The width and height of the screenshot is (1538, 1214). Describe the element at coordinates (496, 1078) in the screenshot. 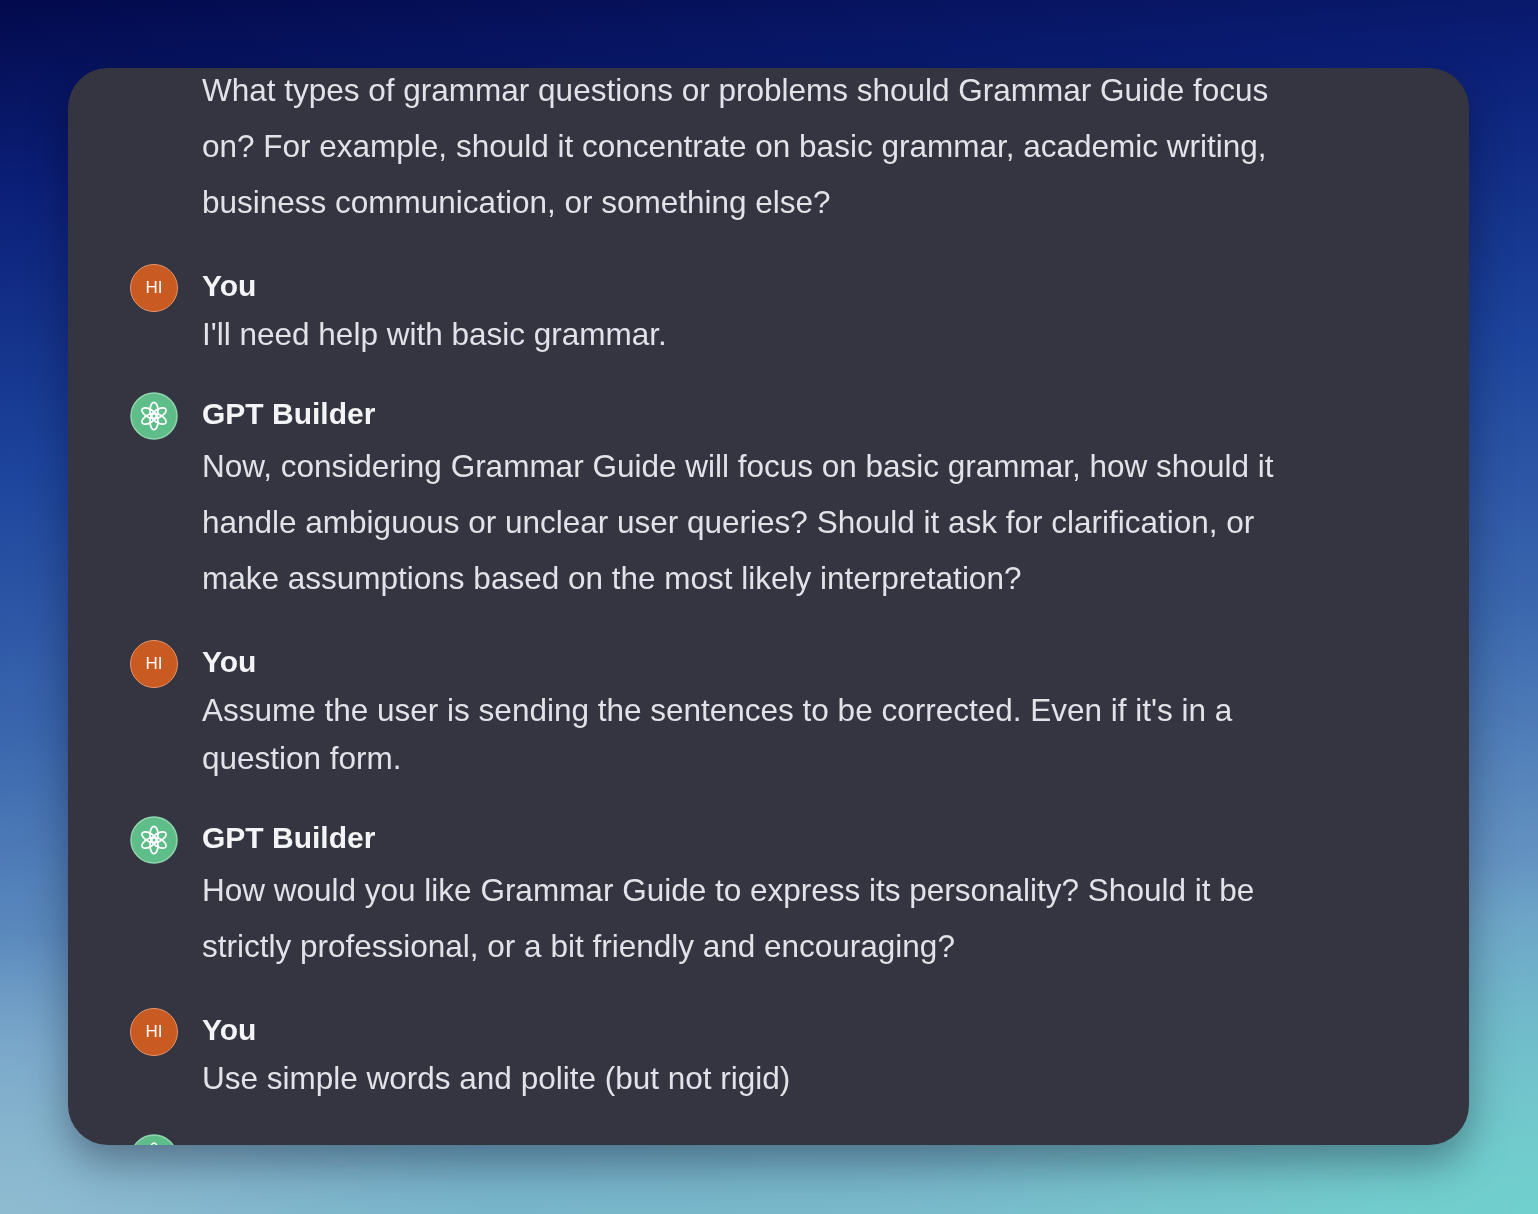

I see `message-text: Use simple words and polite (but not rigid)` at that location.